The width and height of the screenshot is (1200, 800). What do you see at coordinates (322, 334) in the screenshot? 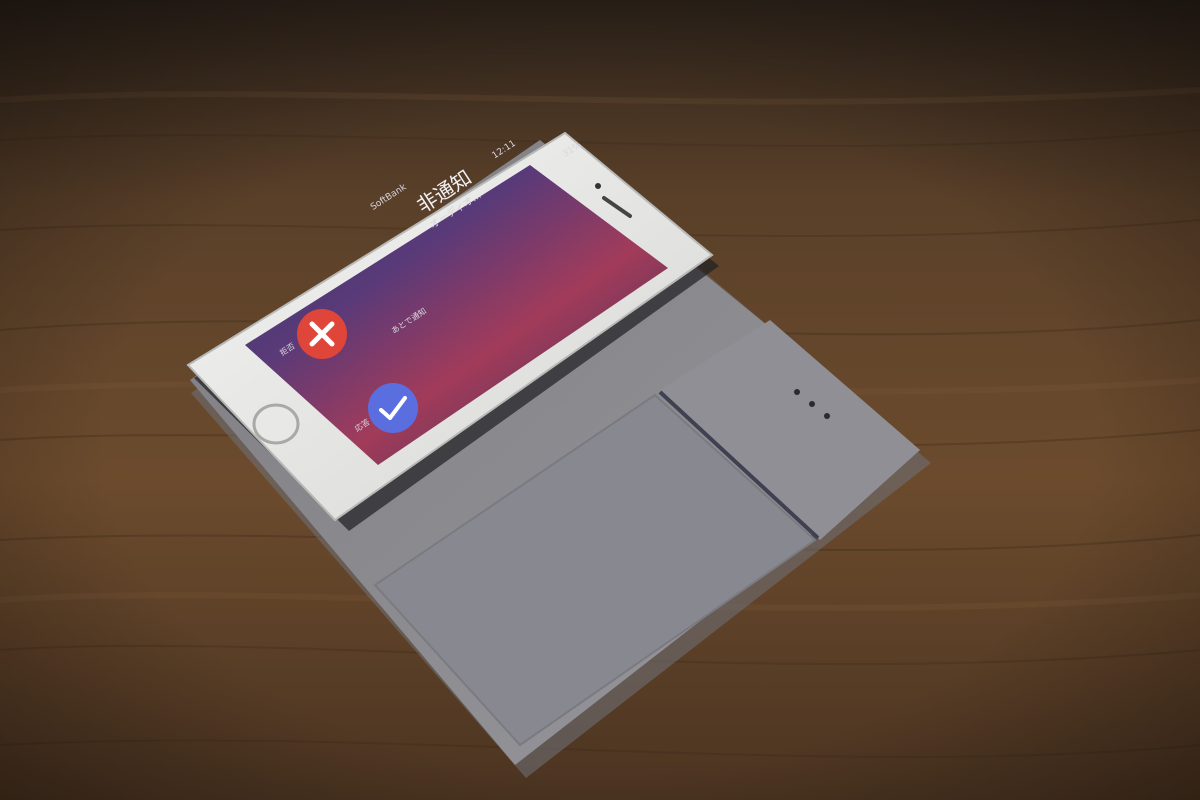
I see `decline-button` at bounding box center [322, 334].